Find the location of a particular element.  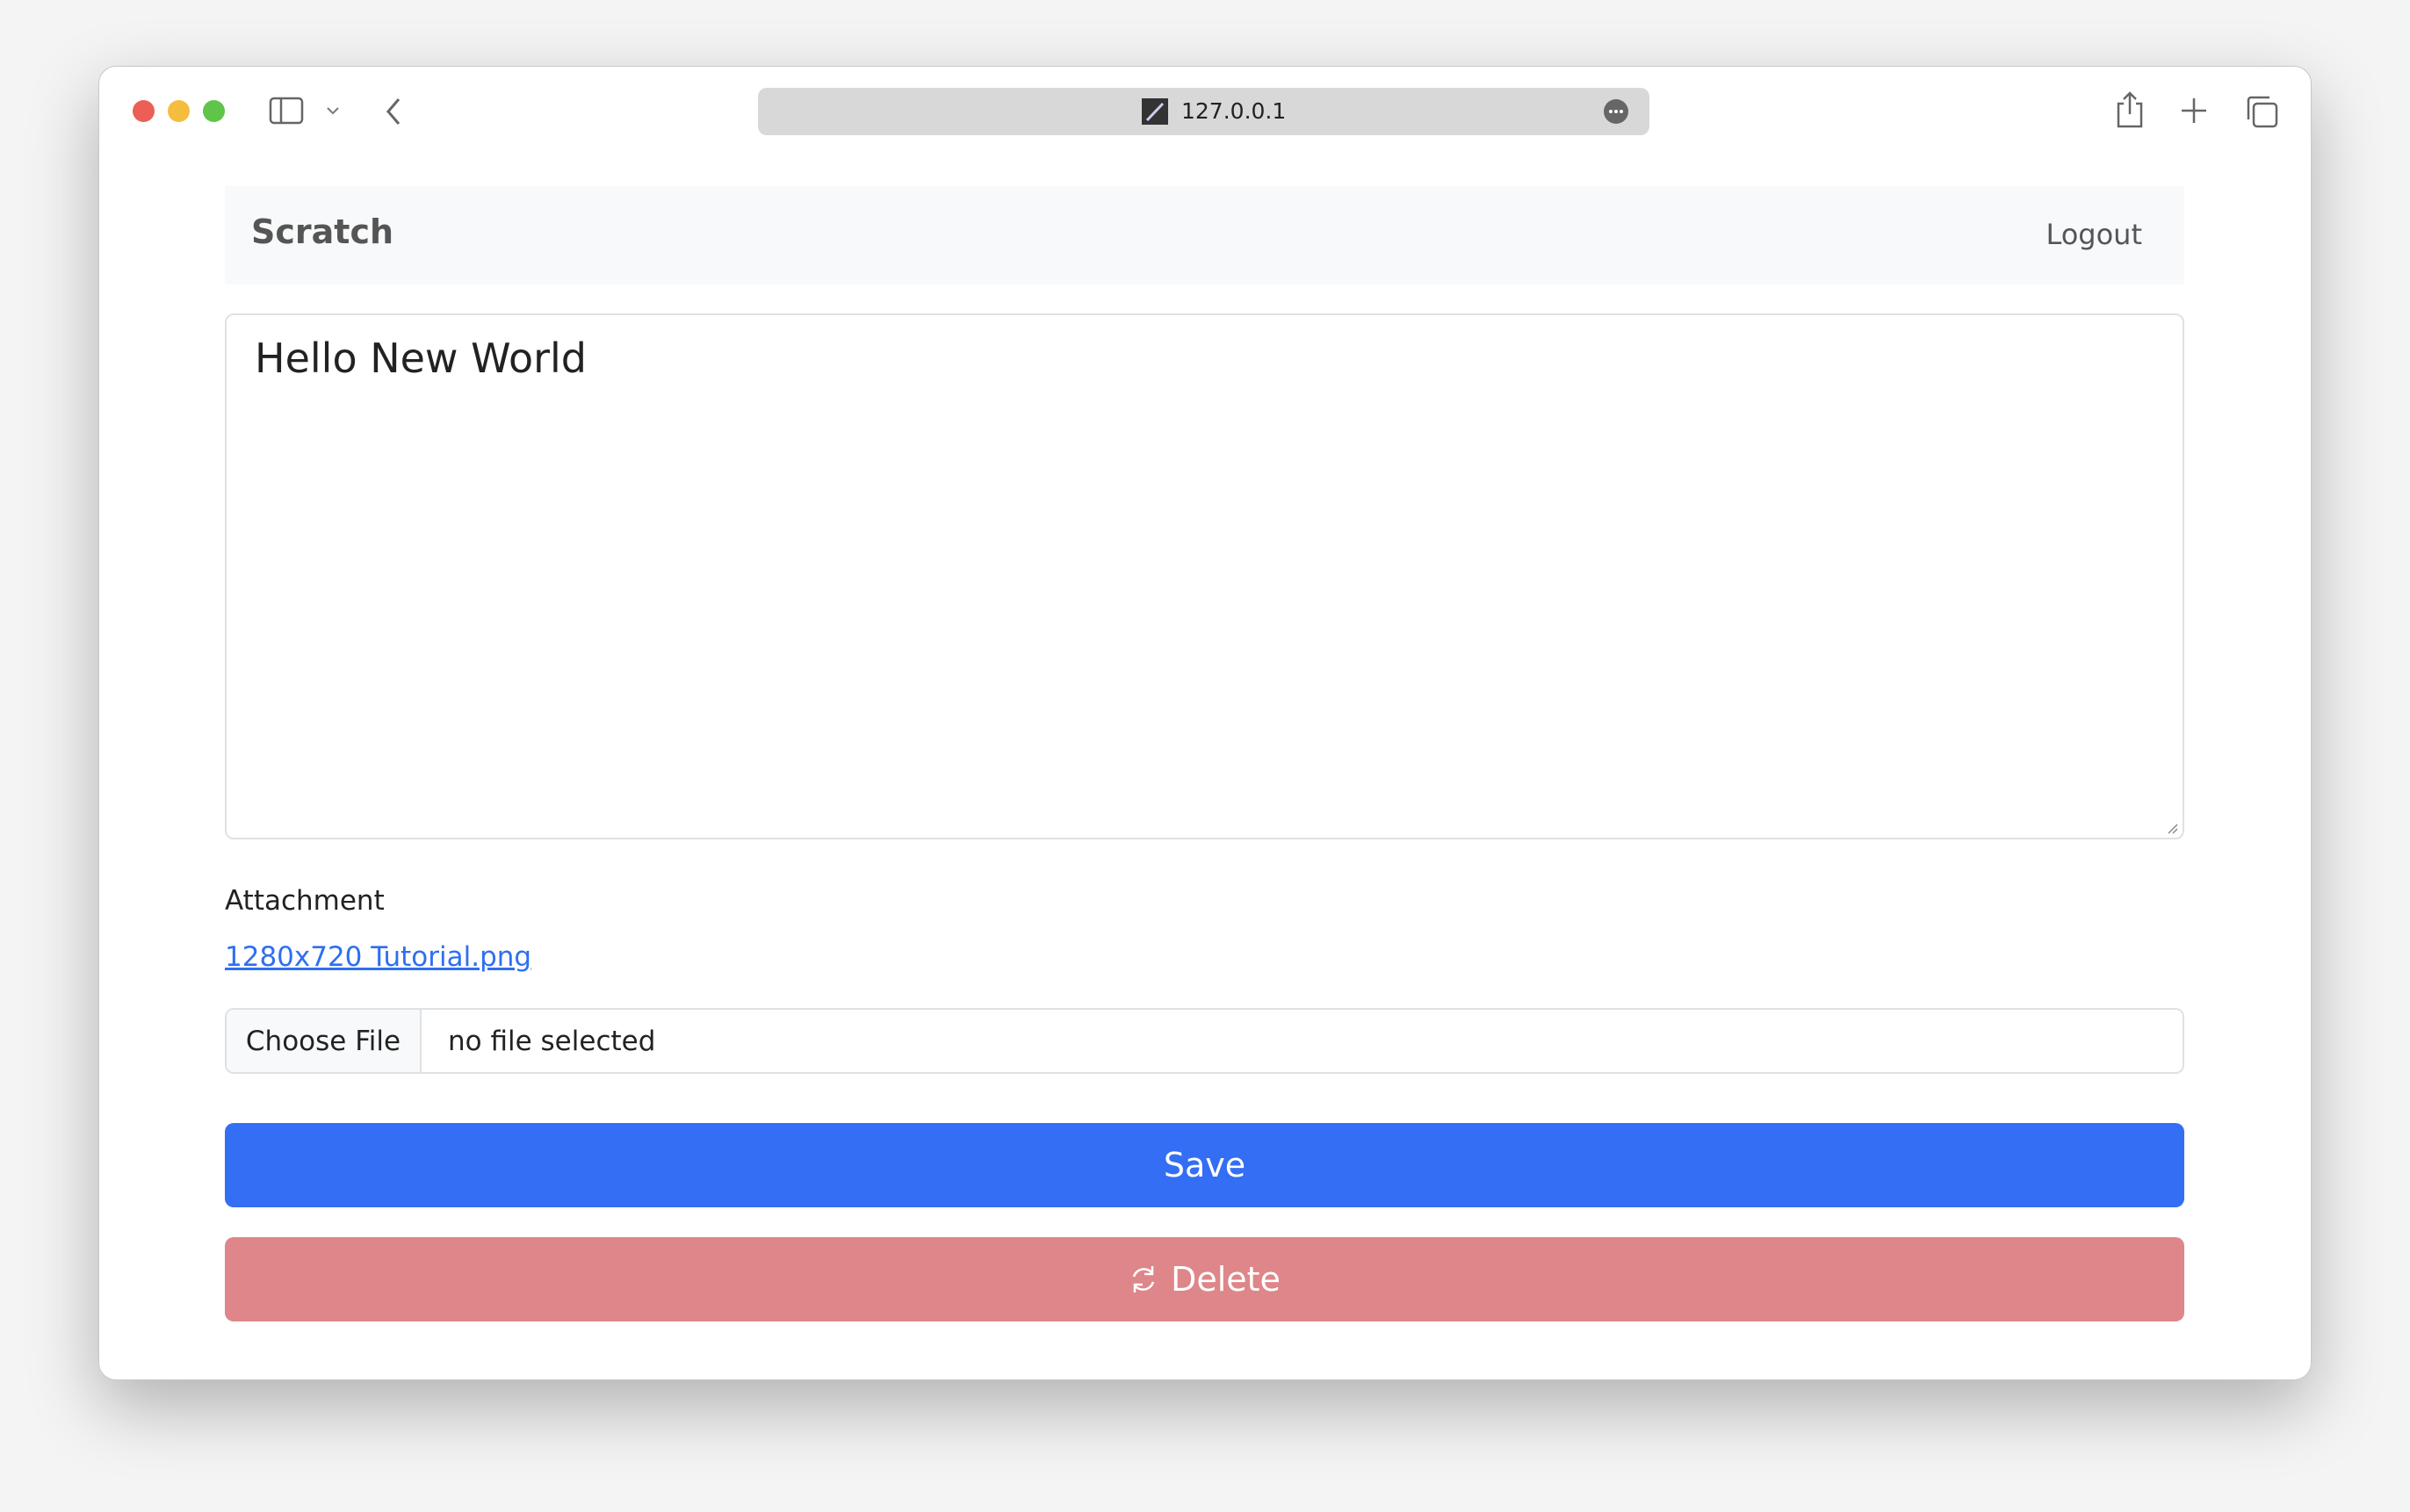

share-icon is located at coordinates (2130, 109).